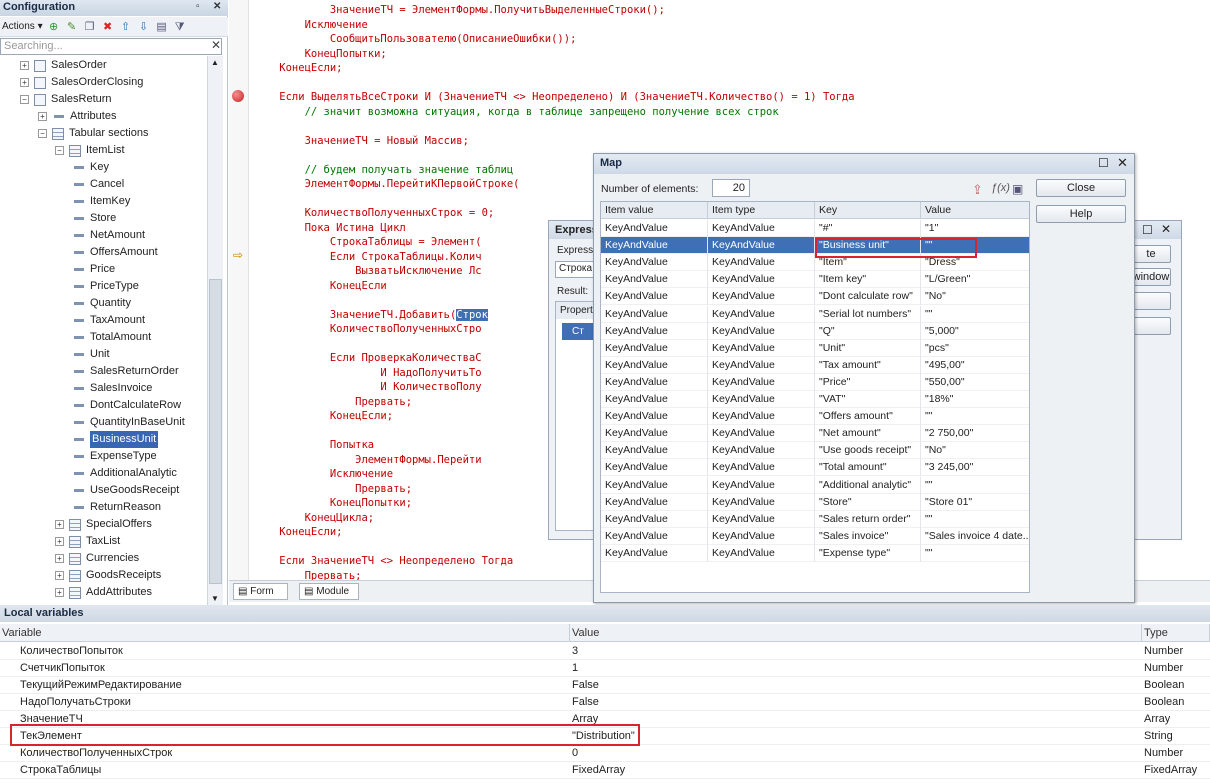  What do you see at coordinates (77, 116) in the screenshot?
I see `tree-item: + Attributes` at bounding box center [77, 116].